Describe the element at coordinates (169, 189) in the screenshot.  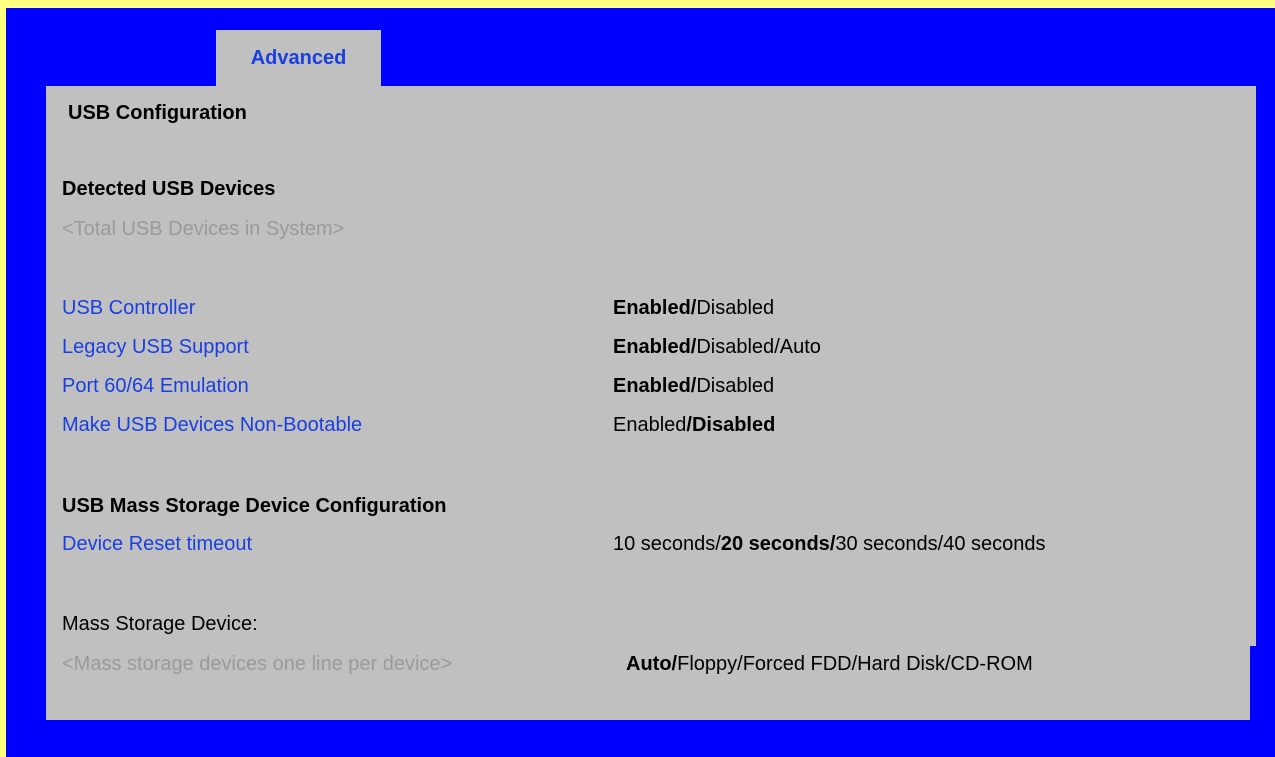
I see `detected-devices-heading: Detected USB Devices` at that location.